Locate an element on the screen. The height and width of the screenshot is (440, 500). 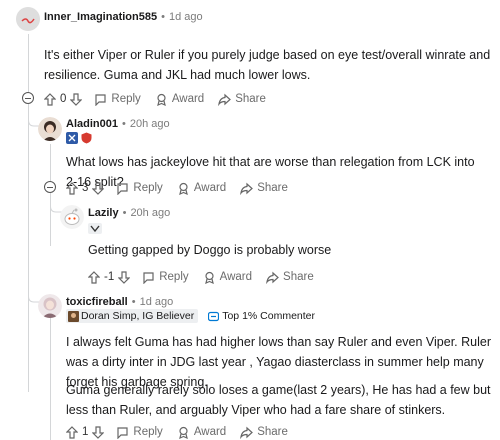
champion-portrait-icon is located at coordinates (73, 316).